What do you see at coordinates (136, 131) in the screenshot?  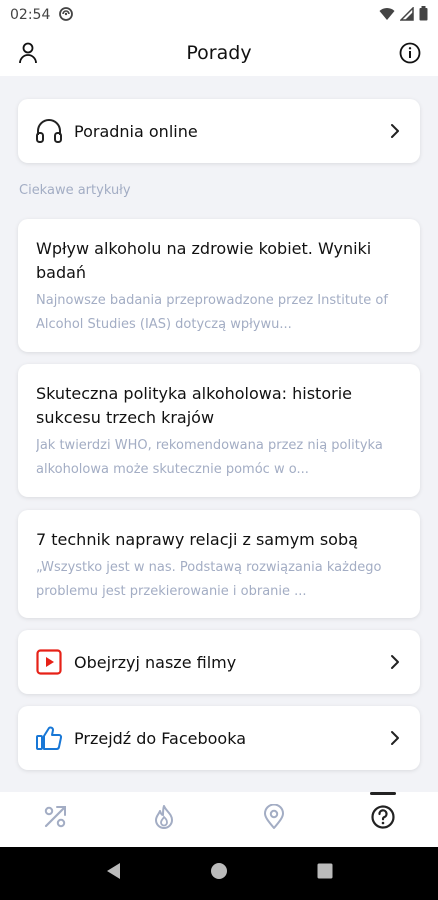 I see `online-counseling-label: Poradnia online` at bounding box center [136, 131].